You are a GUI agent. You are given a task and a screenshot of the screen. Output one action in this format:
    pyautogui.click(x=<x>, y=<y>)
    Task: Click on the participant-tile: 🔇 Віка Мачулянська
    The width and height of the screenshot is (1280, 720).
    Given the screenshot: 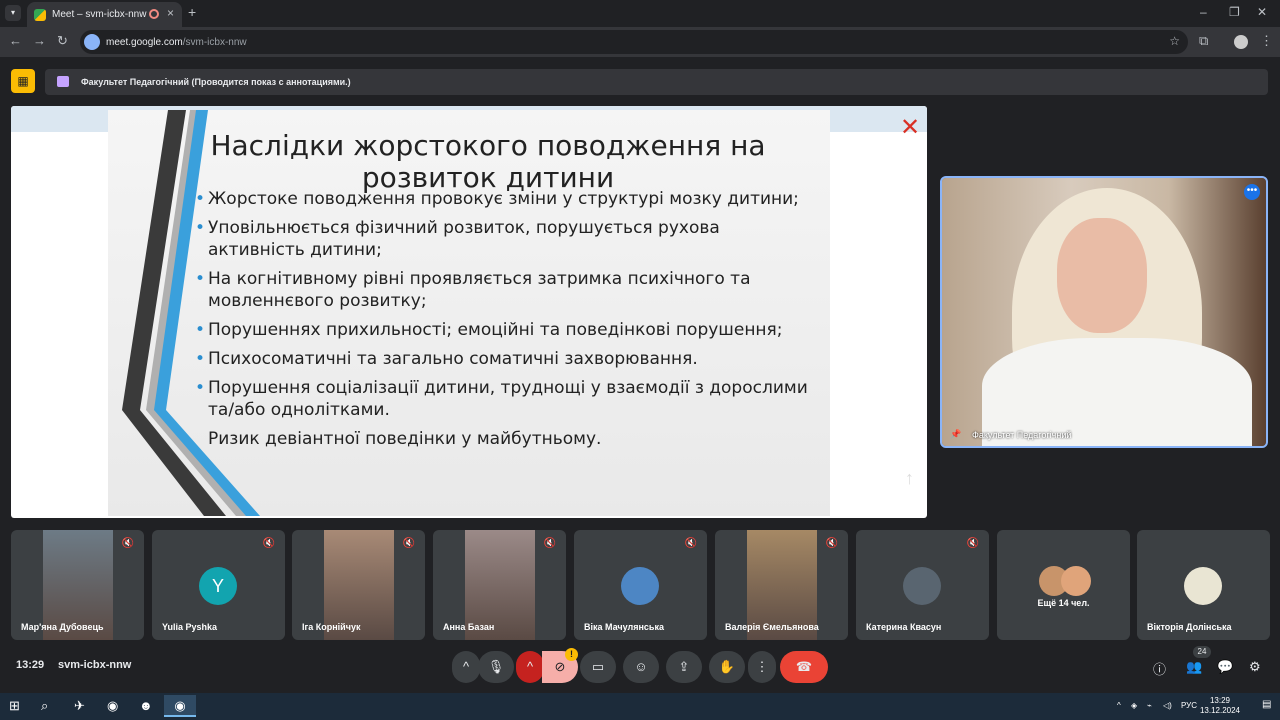 What is the action you would take?
    pyautogui.click(x=640, y=585)
    